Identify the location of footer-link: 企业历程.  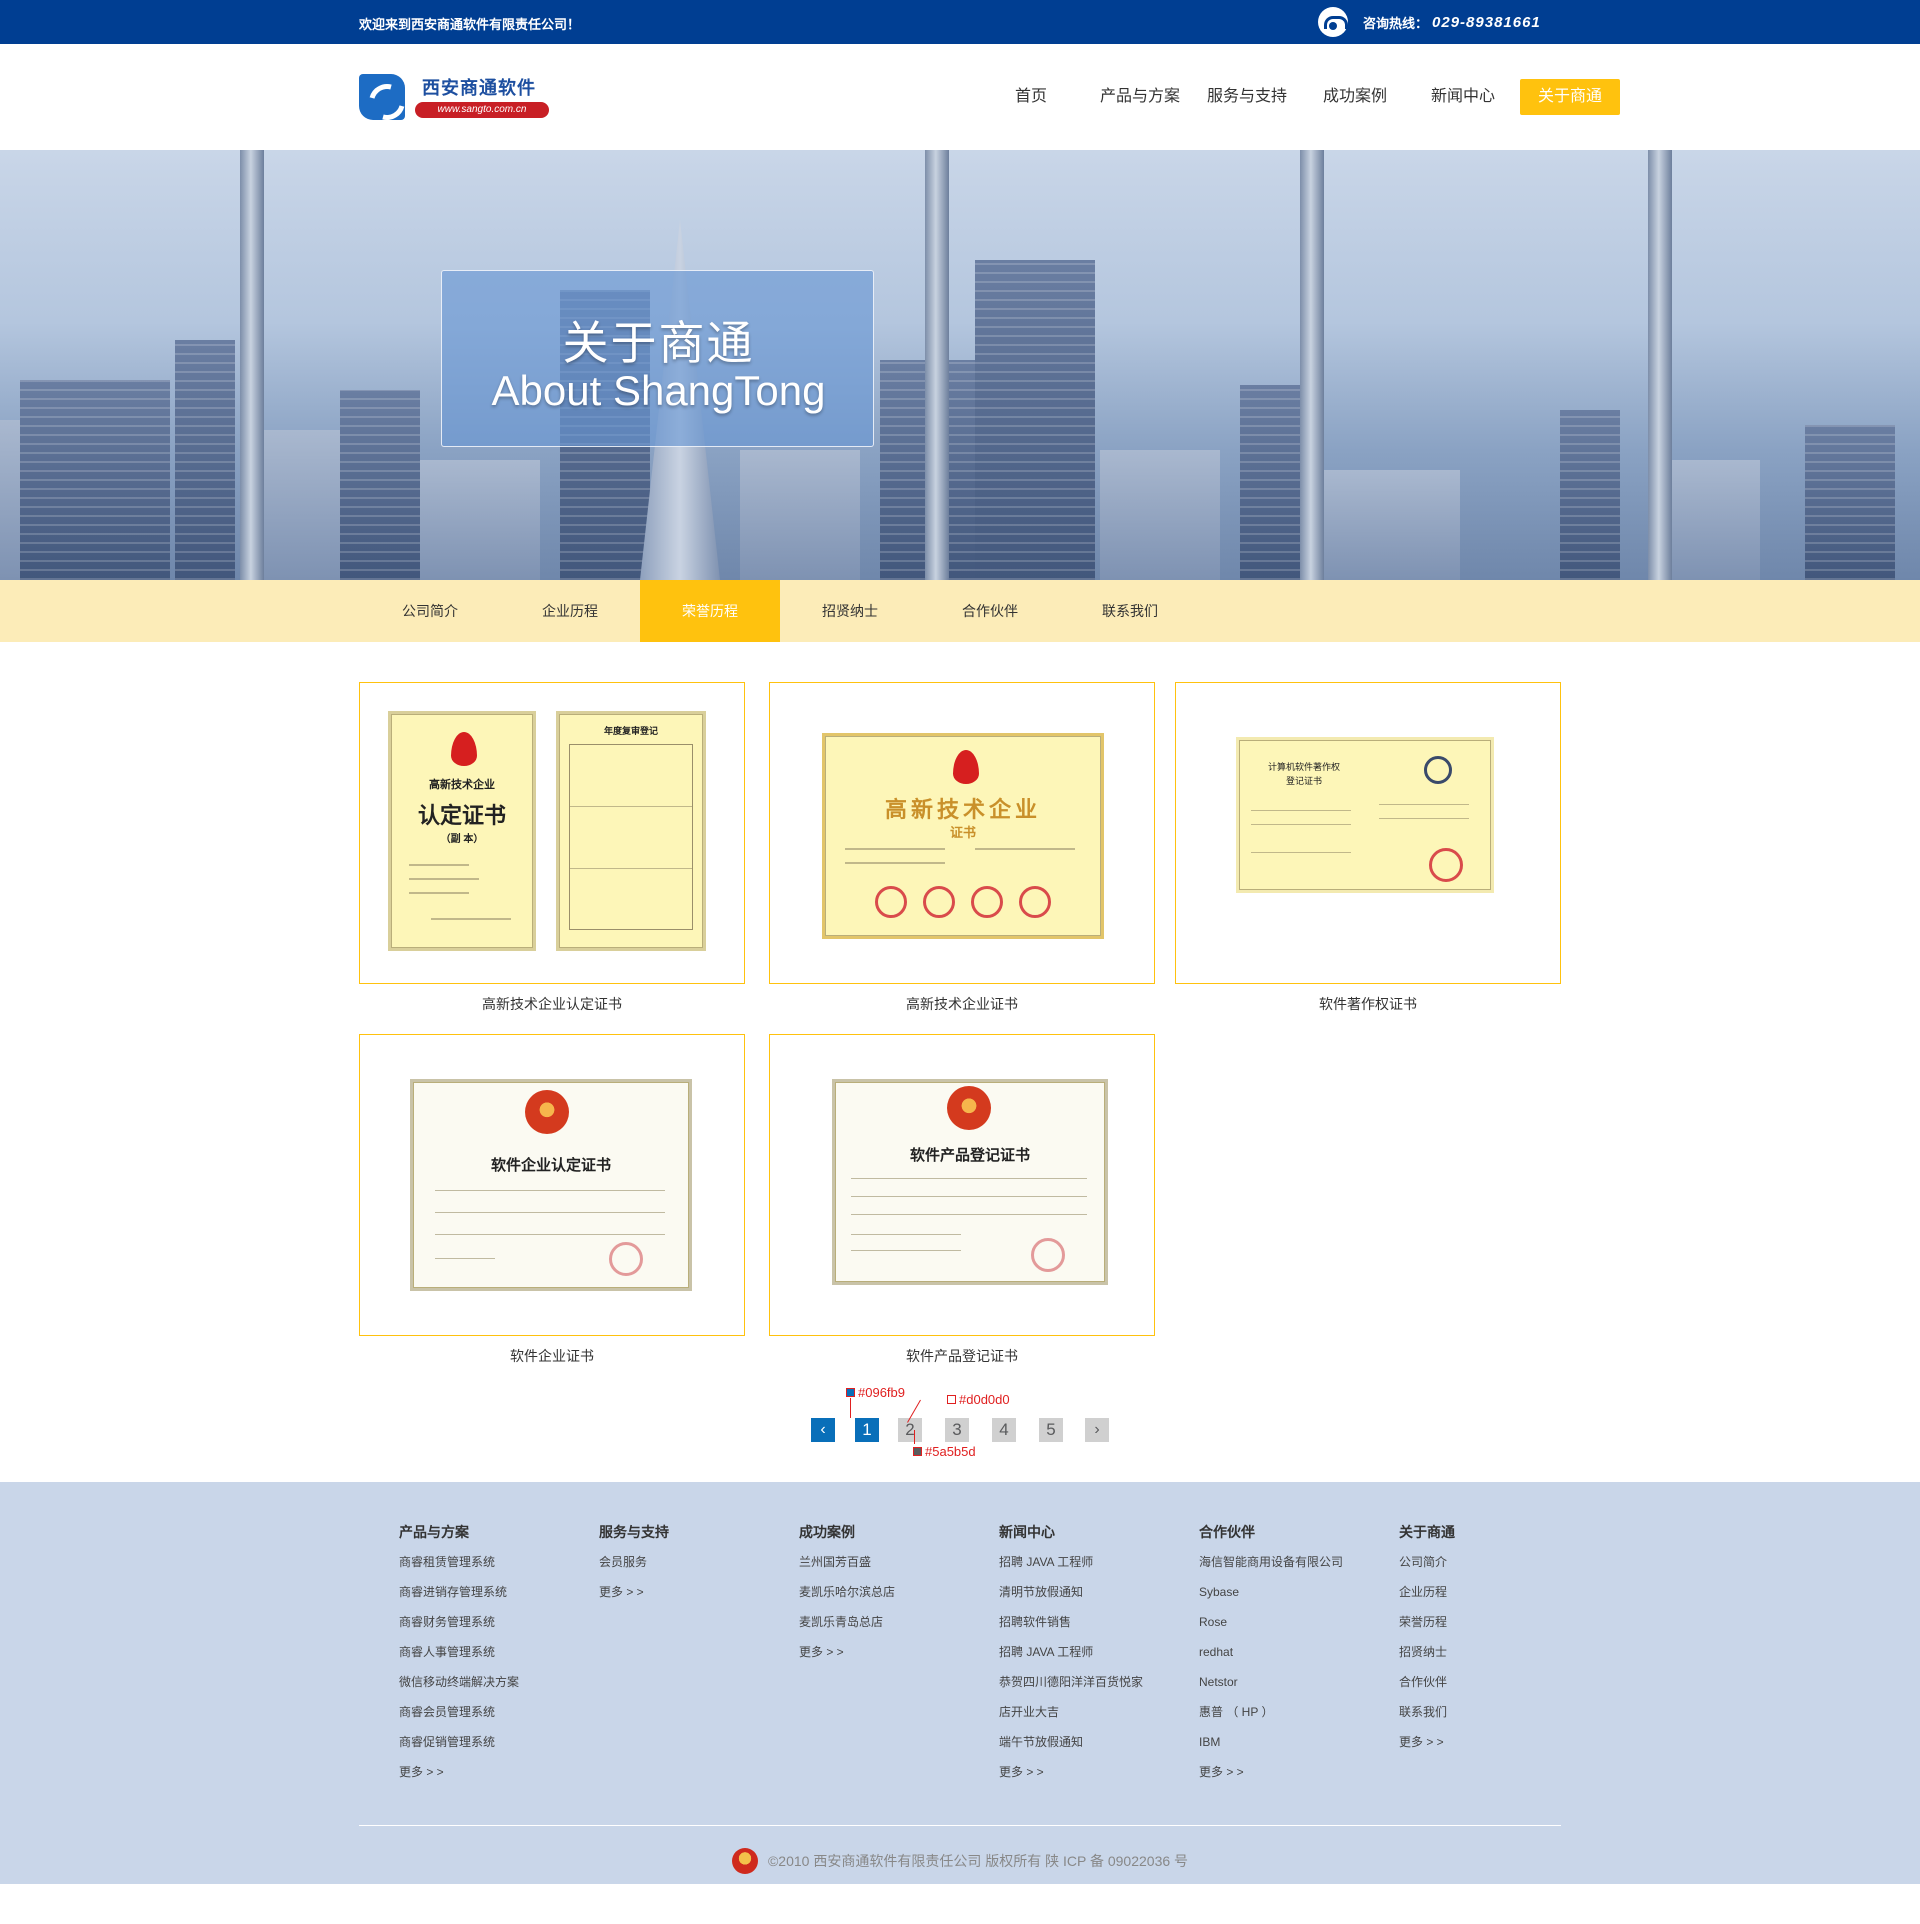
(1499, 1597).